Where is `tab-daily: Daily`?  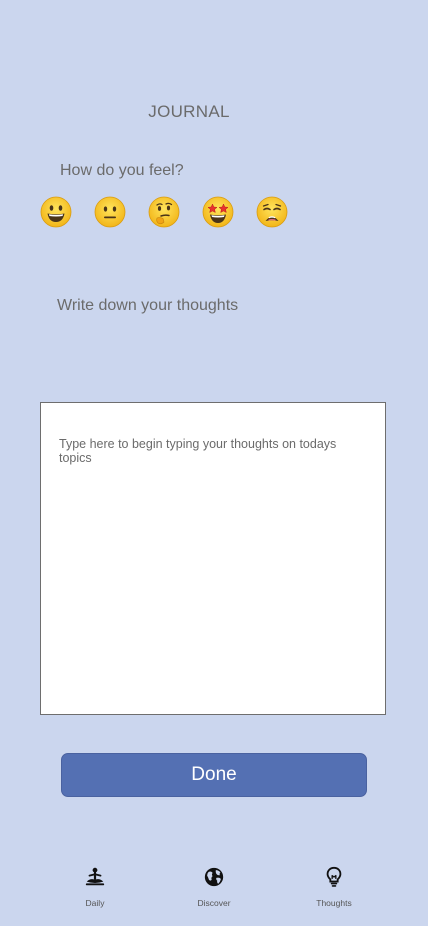 tab-daily: Daily is located at coordinates (95, 885).